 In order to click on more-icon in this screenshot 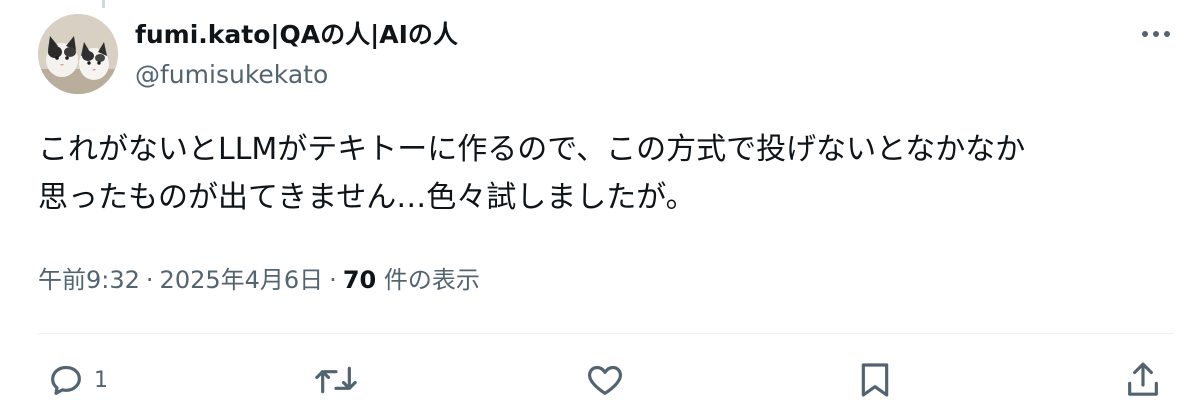, I will do `click(1156, 34)`.